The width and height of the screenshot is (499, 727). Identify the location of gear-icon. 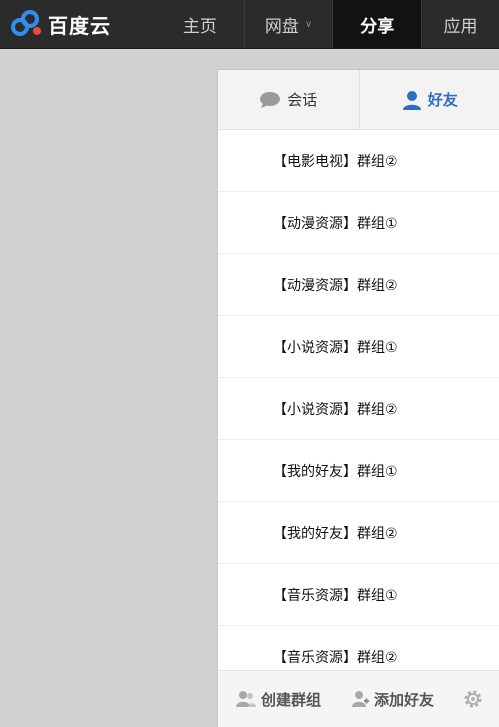
(473, 699).